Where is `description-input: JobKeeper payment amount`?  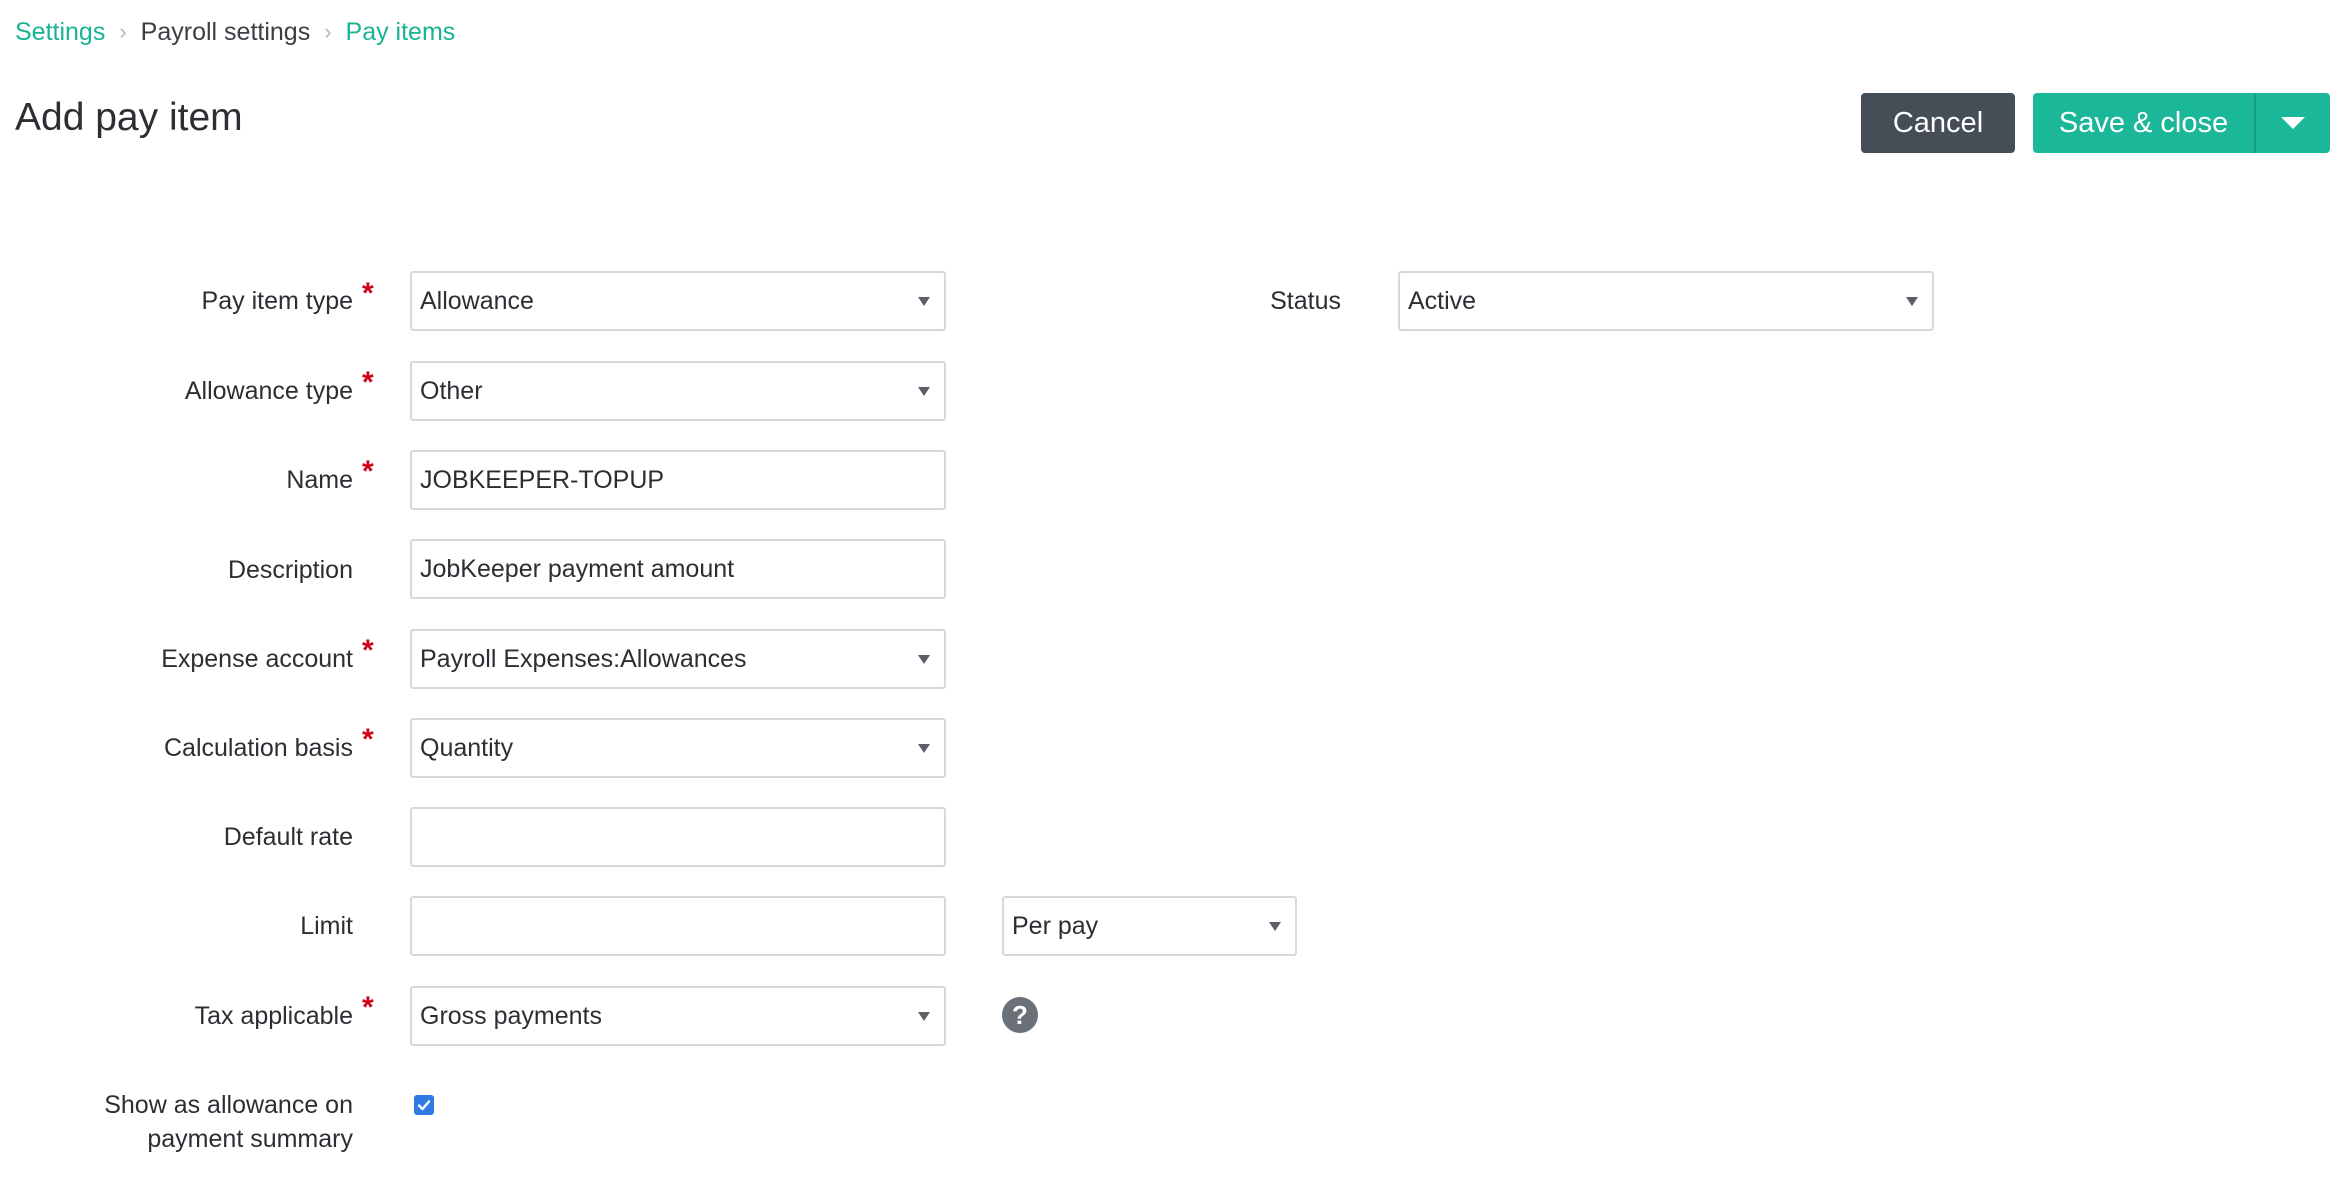
description-input: JobKeeper payment amount is located at coordinates (678, 569).